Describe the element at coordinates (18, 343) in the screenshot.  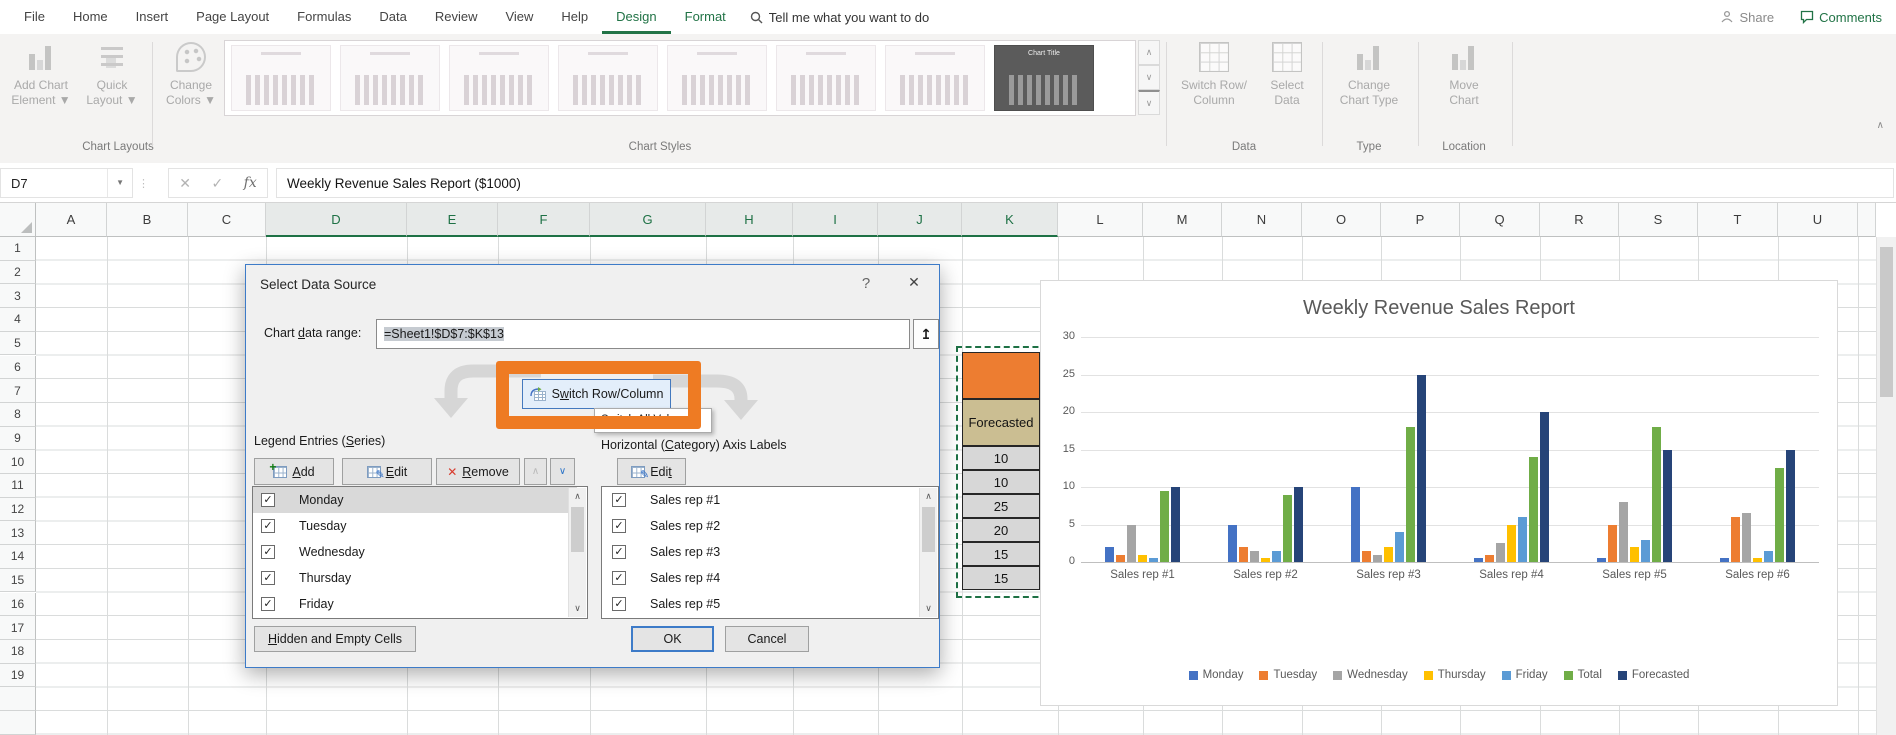
I see `row-header-5: 5` at that location.